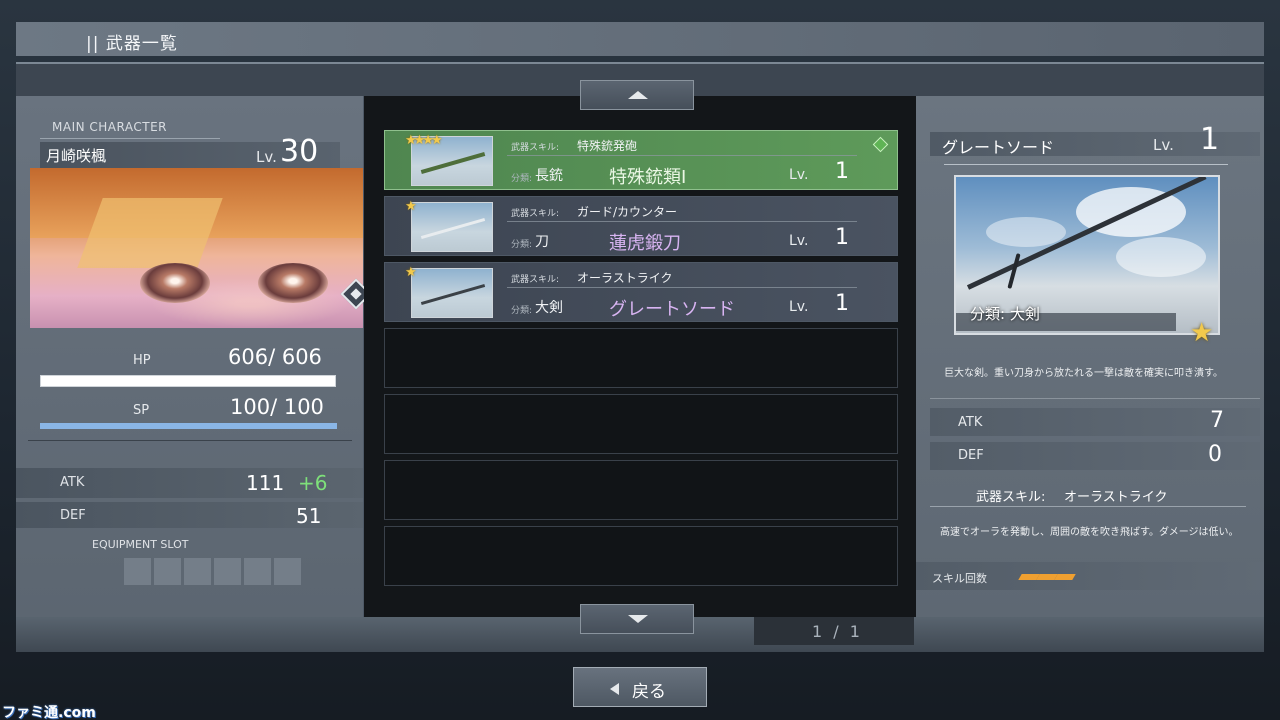 The image size is (1280, 720). I want to click on weapon-row: ★★★★ 武器スキル: 特殊銃発砲 分類: 長銃 特殊銃類I Lv. 1, so click(641, 160).